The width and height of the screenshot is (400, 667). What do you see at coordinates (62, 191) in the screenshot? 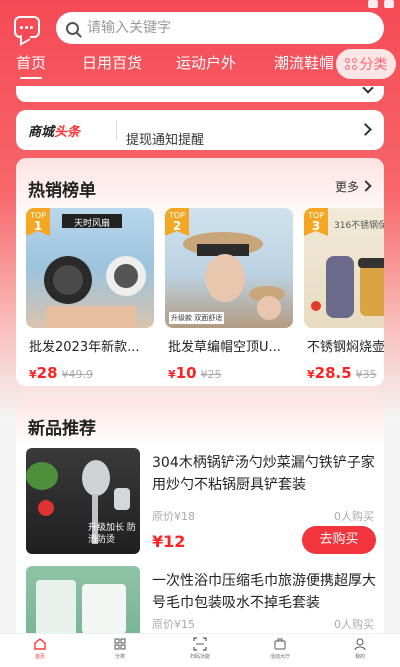
I see `section-title: 热销榜单` at bounding box center [62, 191].